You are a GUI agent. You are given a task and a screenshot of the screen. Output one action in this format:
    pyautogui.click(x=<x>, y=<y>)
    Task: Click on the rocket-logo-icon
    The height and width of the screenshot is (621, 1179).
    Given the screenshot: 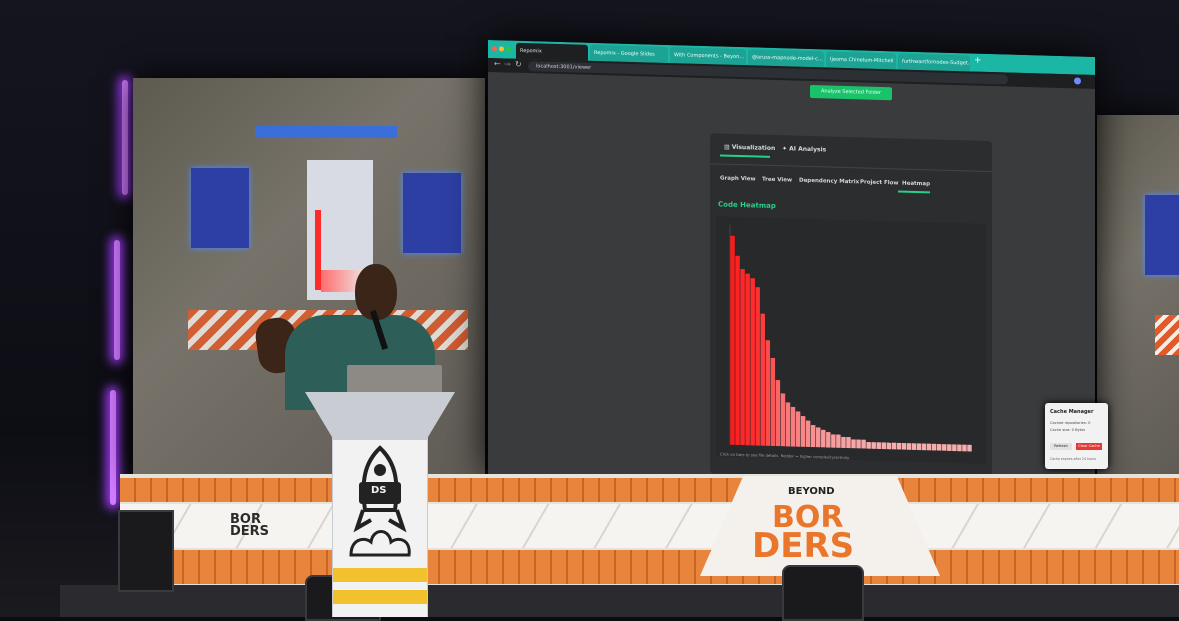 What is the action you would take?
    pyautogui.click(x=380, y=524)
    